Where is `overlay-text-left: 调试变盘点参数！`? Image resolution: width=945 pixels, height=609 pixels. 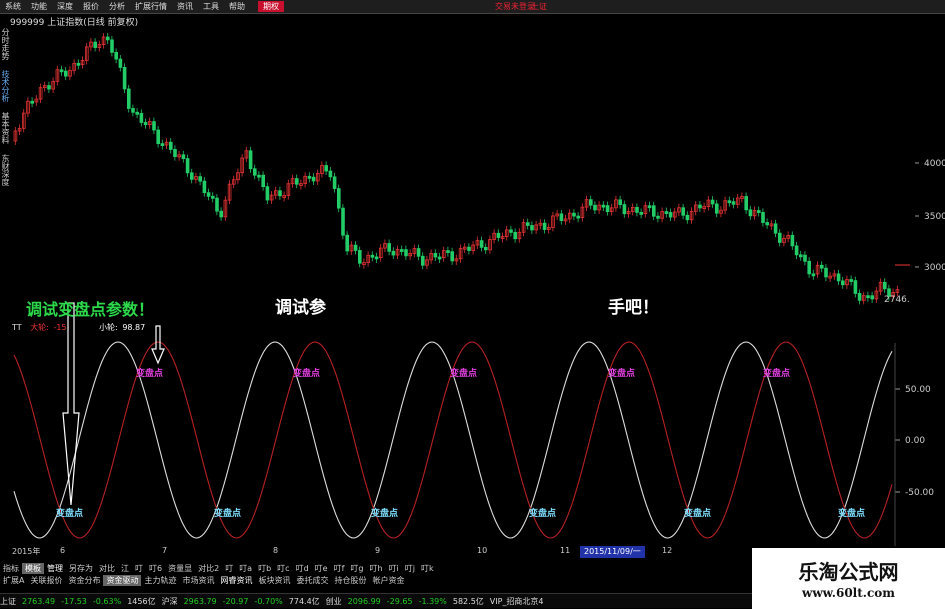 overlay-text-left: 调试变盘点参数！ is located at coordinates (90, 309).